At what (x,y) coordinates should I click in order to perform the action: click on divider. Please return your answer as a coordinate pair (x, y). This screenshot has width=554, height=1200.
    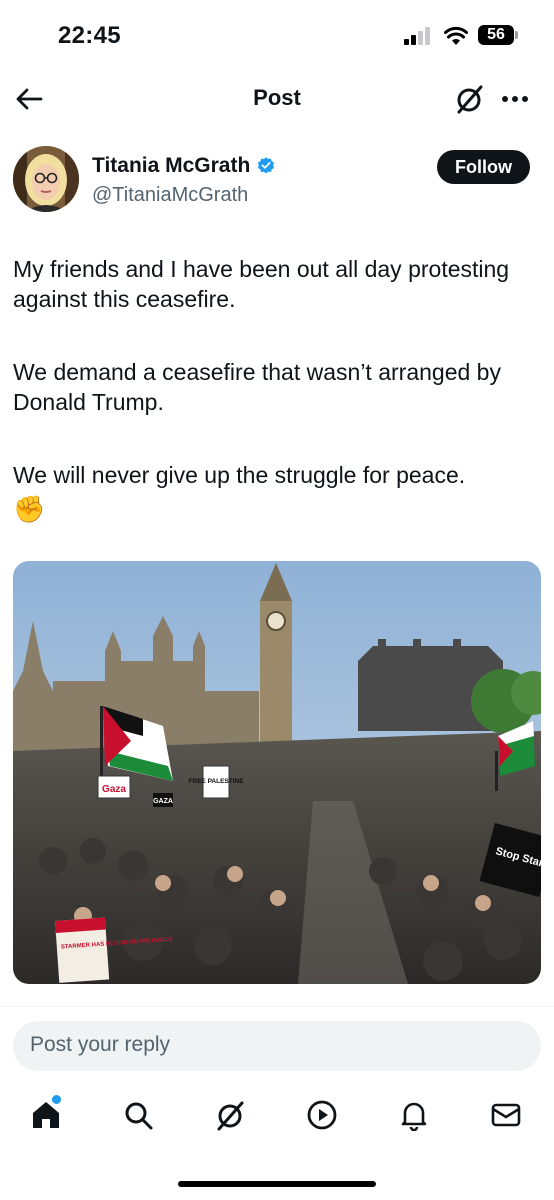
    Looking at the image, I should click on (277, 1006).